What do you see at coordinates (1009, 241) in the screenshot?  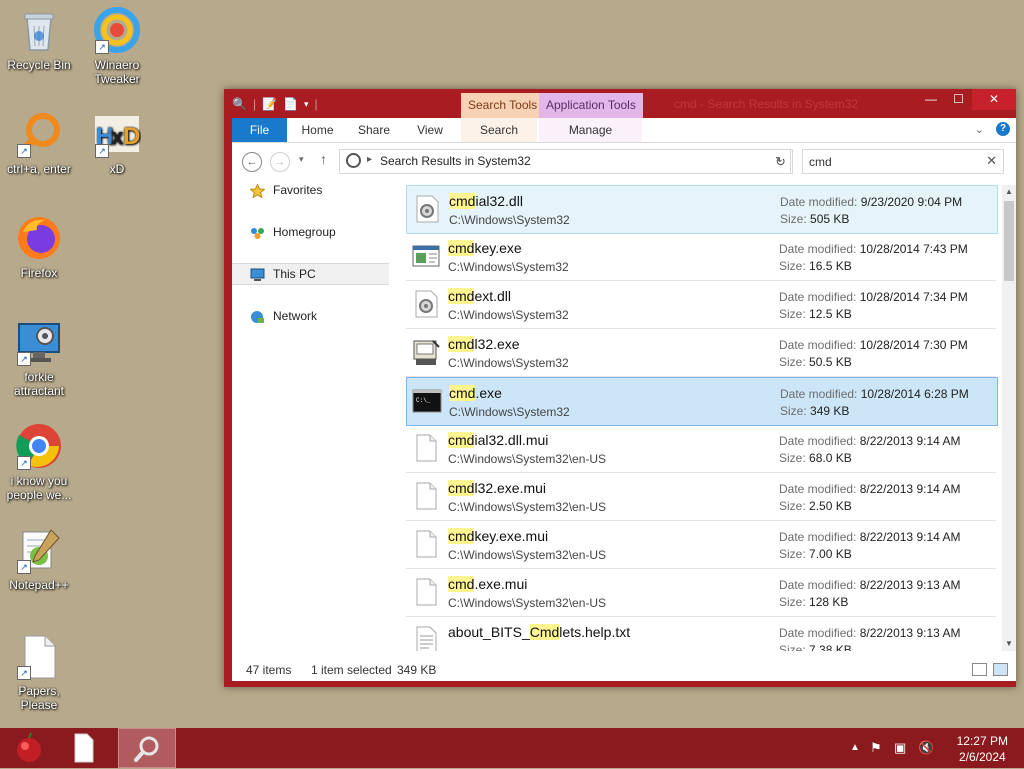 I see `scroll-thumb` at bounding box center [1009, 241].